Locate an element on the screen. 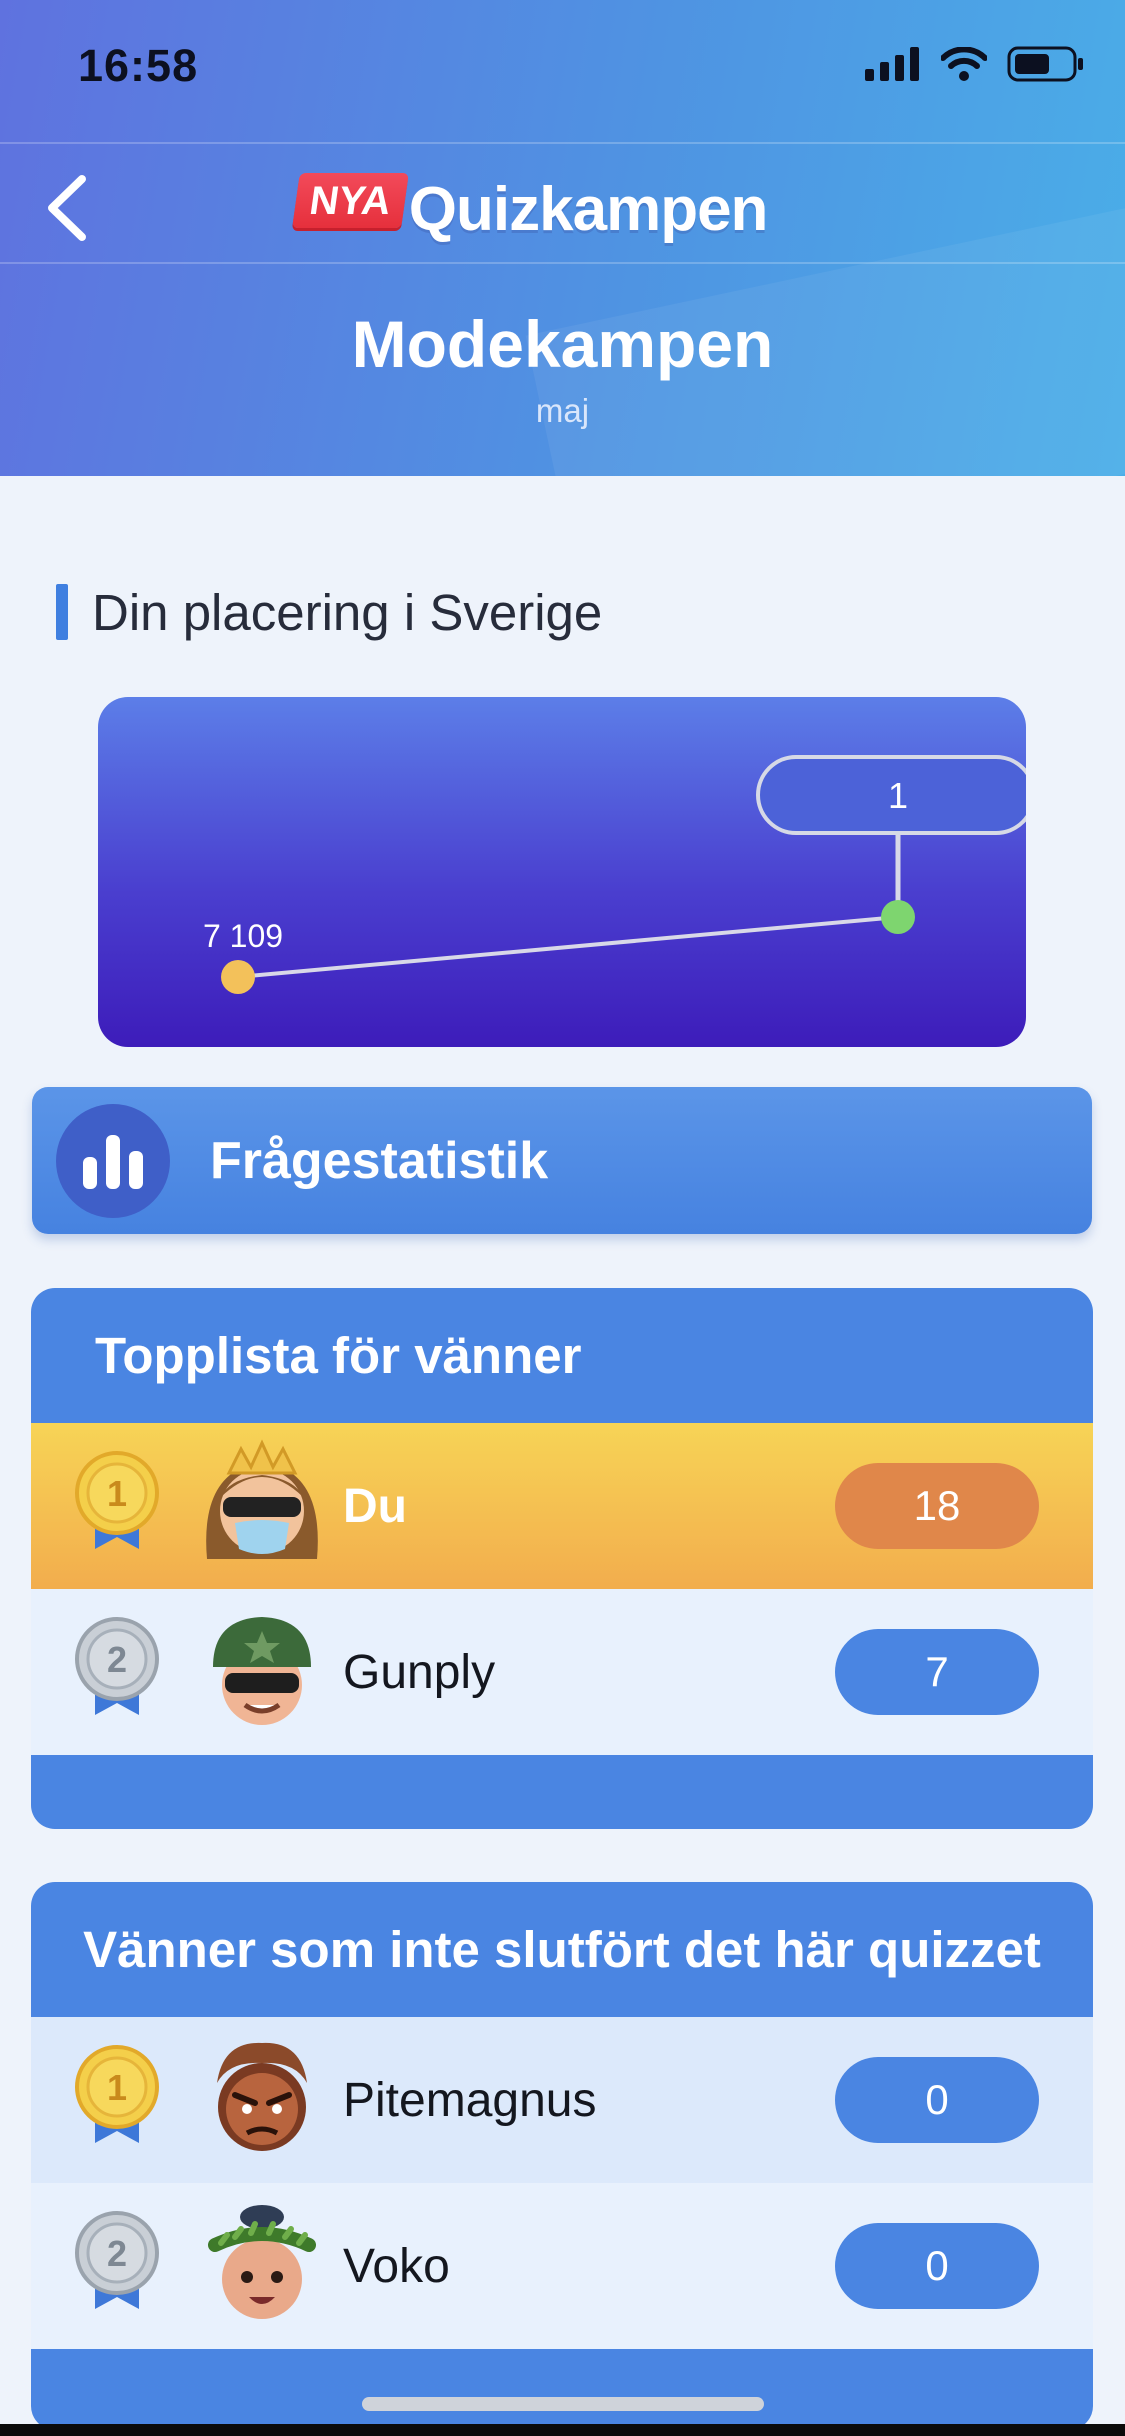  question-stats-button: Frågestatistik is located at coordinates (562, 1160).